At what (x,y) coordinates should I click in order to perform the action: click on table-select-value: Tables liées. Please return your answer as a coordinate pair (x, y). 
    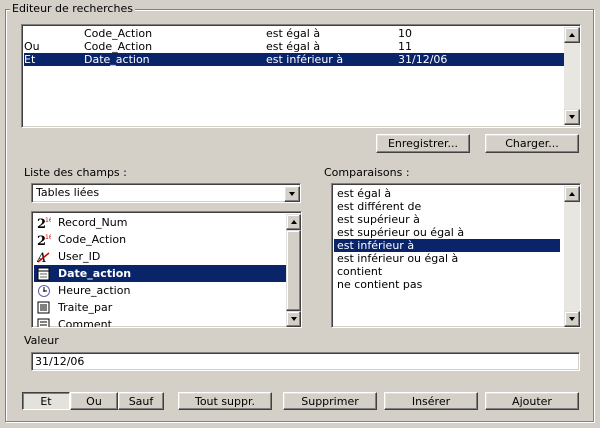
    Looking at the image, I should click on (68, 192).